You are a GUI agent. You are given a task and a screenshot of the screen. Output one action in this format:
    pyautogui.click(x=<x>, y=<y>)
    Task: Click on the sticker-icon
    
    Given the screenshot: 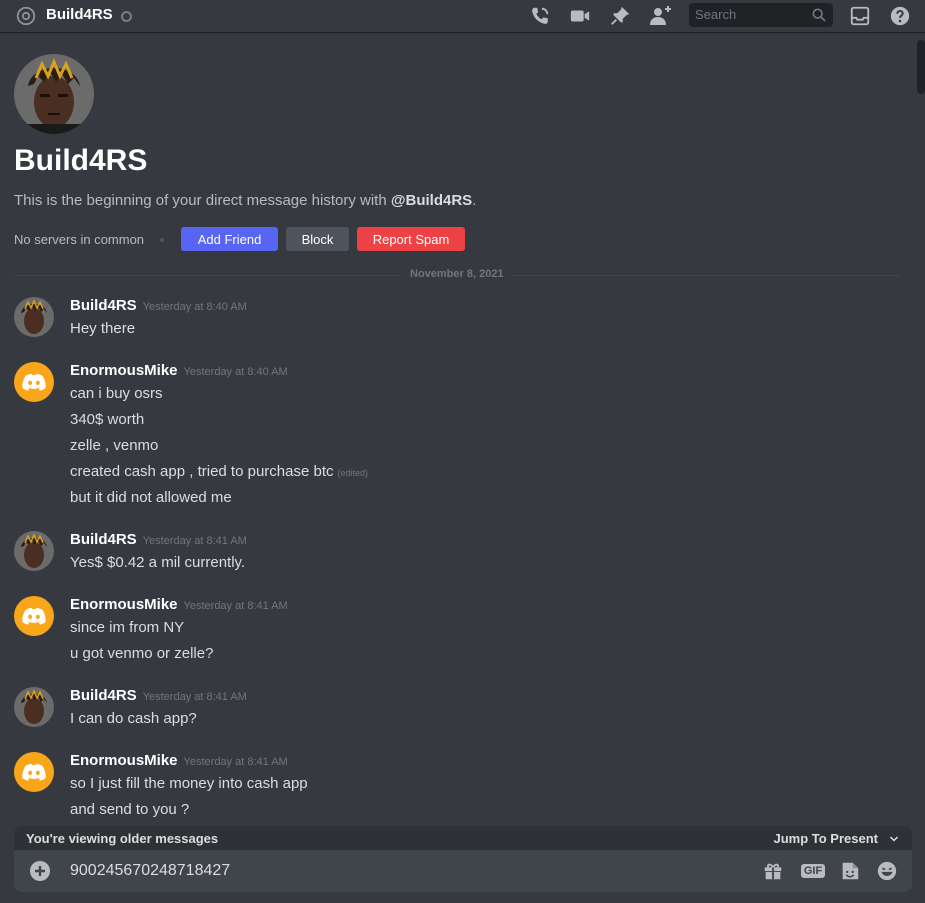 What is the action you would take?
    pyautogui.click(x=850, y=871)
    